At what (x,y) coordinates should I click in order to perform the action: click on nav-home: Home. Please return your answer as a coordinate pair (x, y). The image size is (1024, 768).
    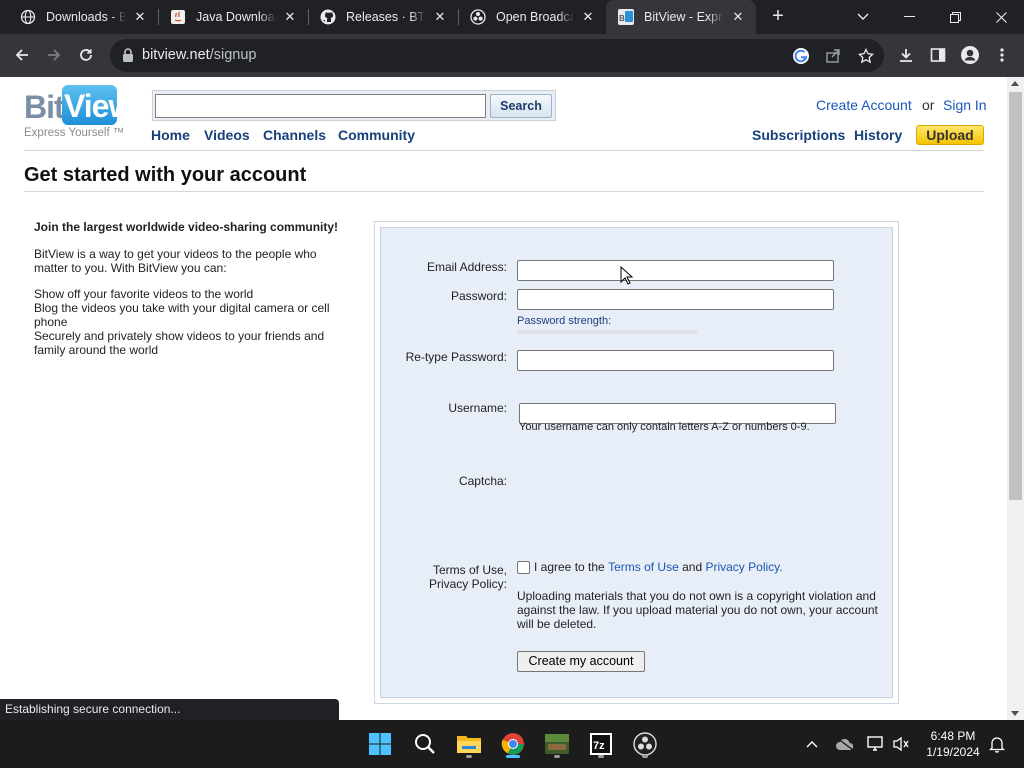
    Looking at the image, I should click on (170, 135).